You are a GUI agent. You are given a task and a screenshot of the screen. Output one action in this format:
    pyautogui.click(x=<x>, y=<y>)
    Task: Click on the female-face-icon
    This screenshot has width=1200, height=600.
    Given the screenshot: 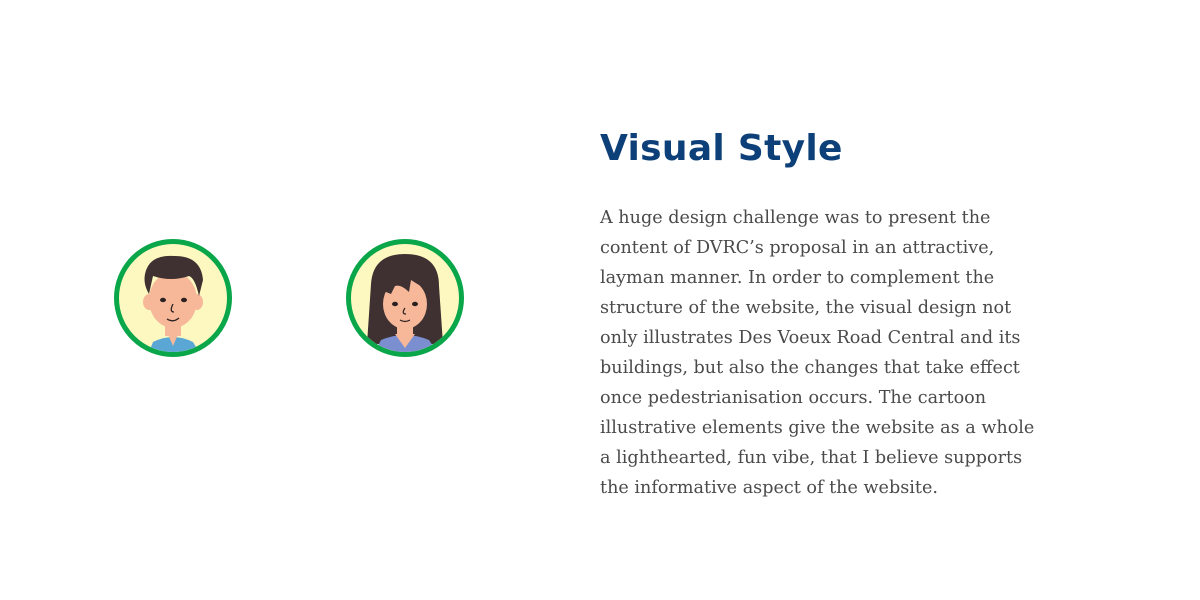 What is the action you would take?
    pyautogui.click(x=405, y=303)
    